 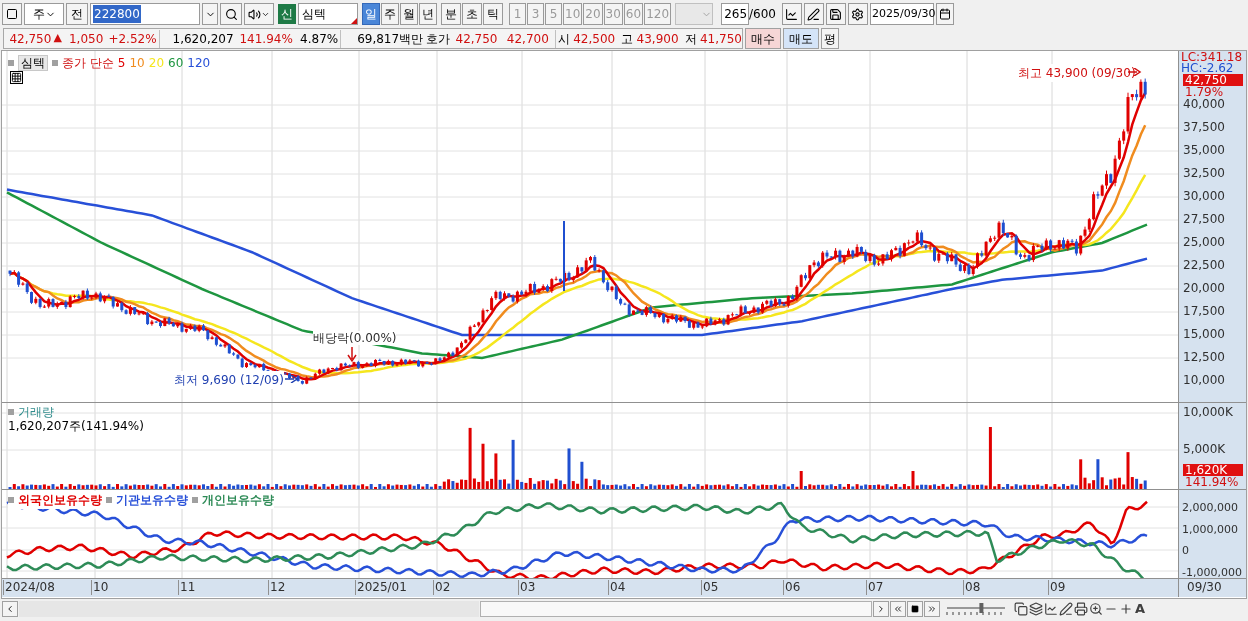 What do you see at coordinates (472, 14) in the screenshot?
I see `intraday-tab: 초` at bounding box center [472, 14].